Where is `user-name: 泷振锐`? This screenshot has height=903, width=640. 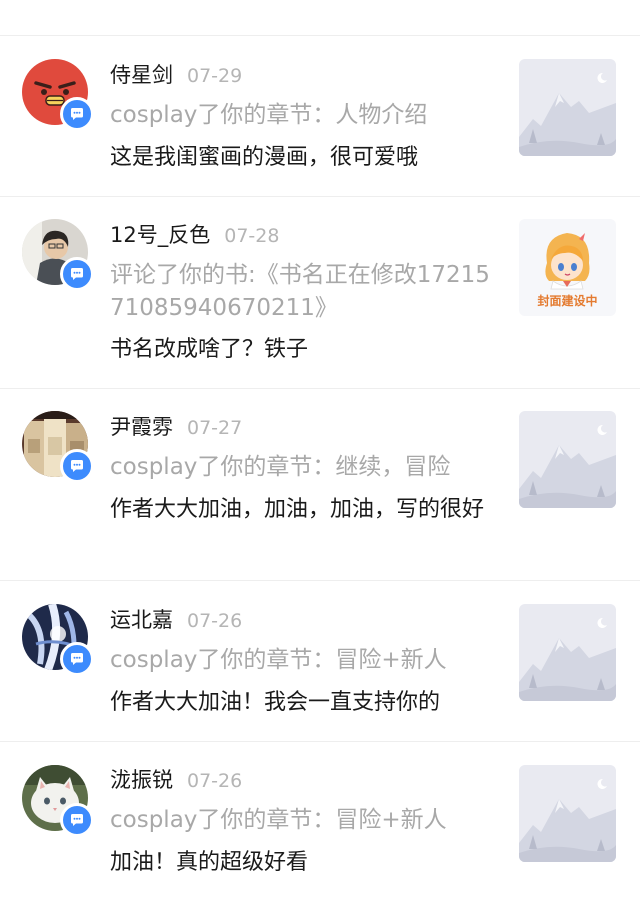
user-name: 泷振锐 is located at coordinates (141, 780).